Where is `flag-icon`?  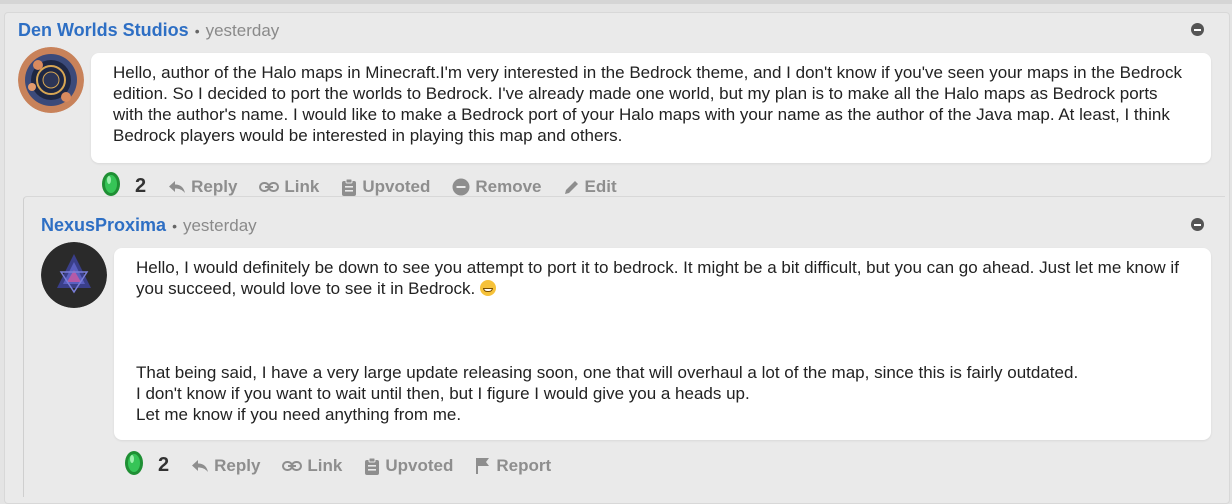 flag-icon is located at coordinates (483, 465).